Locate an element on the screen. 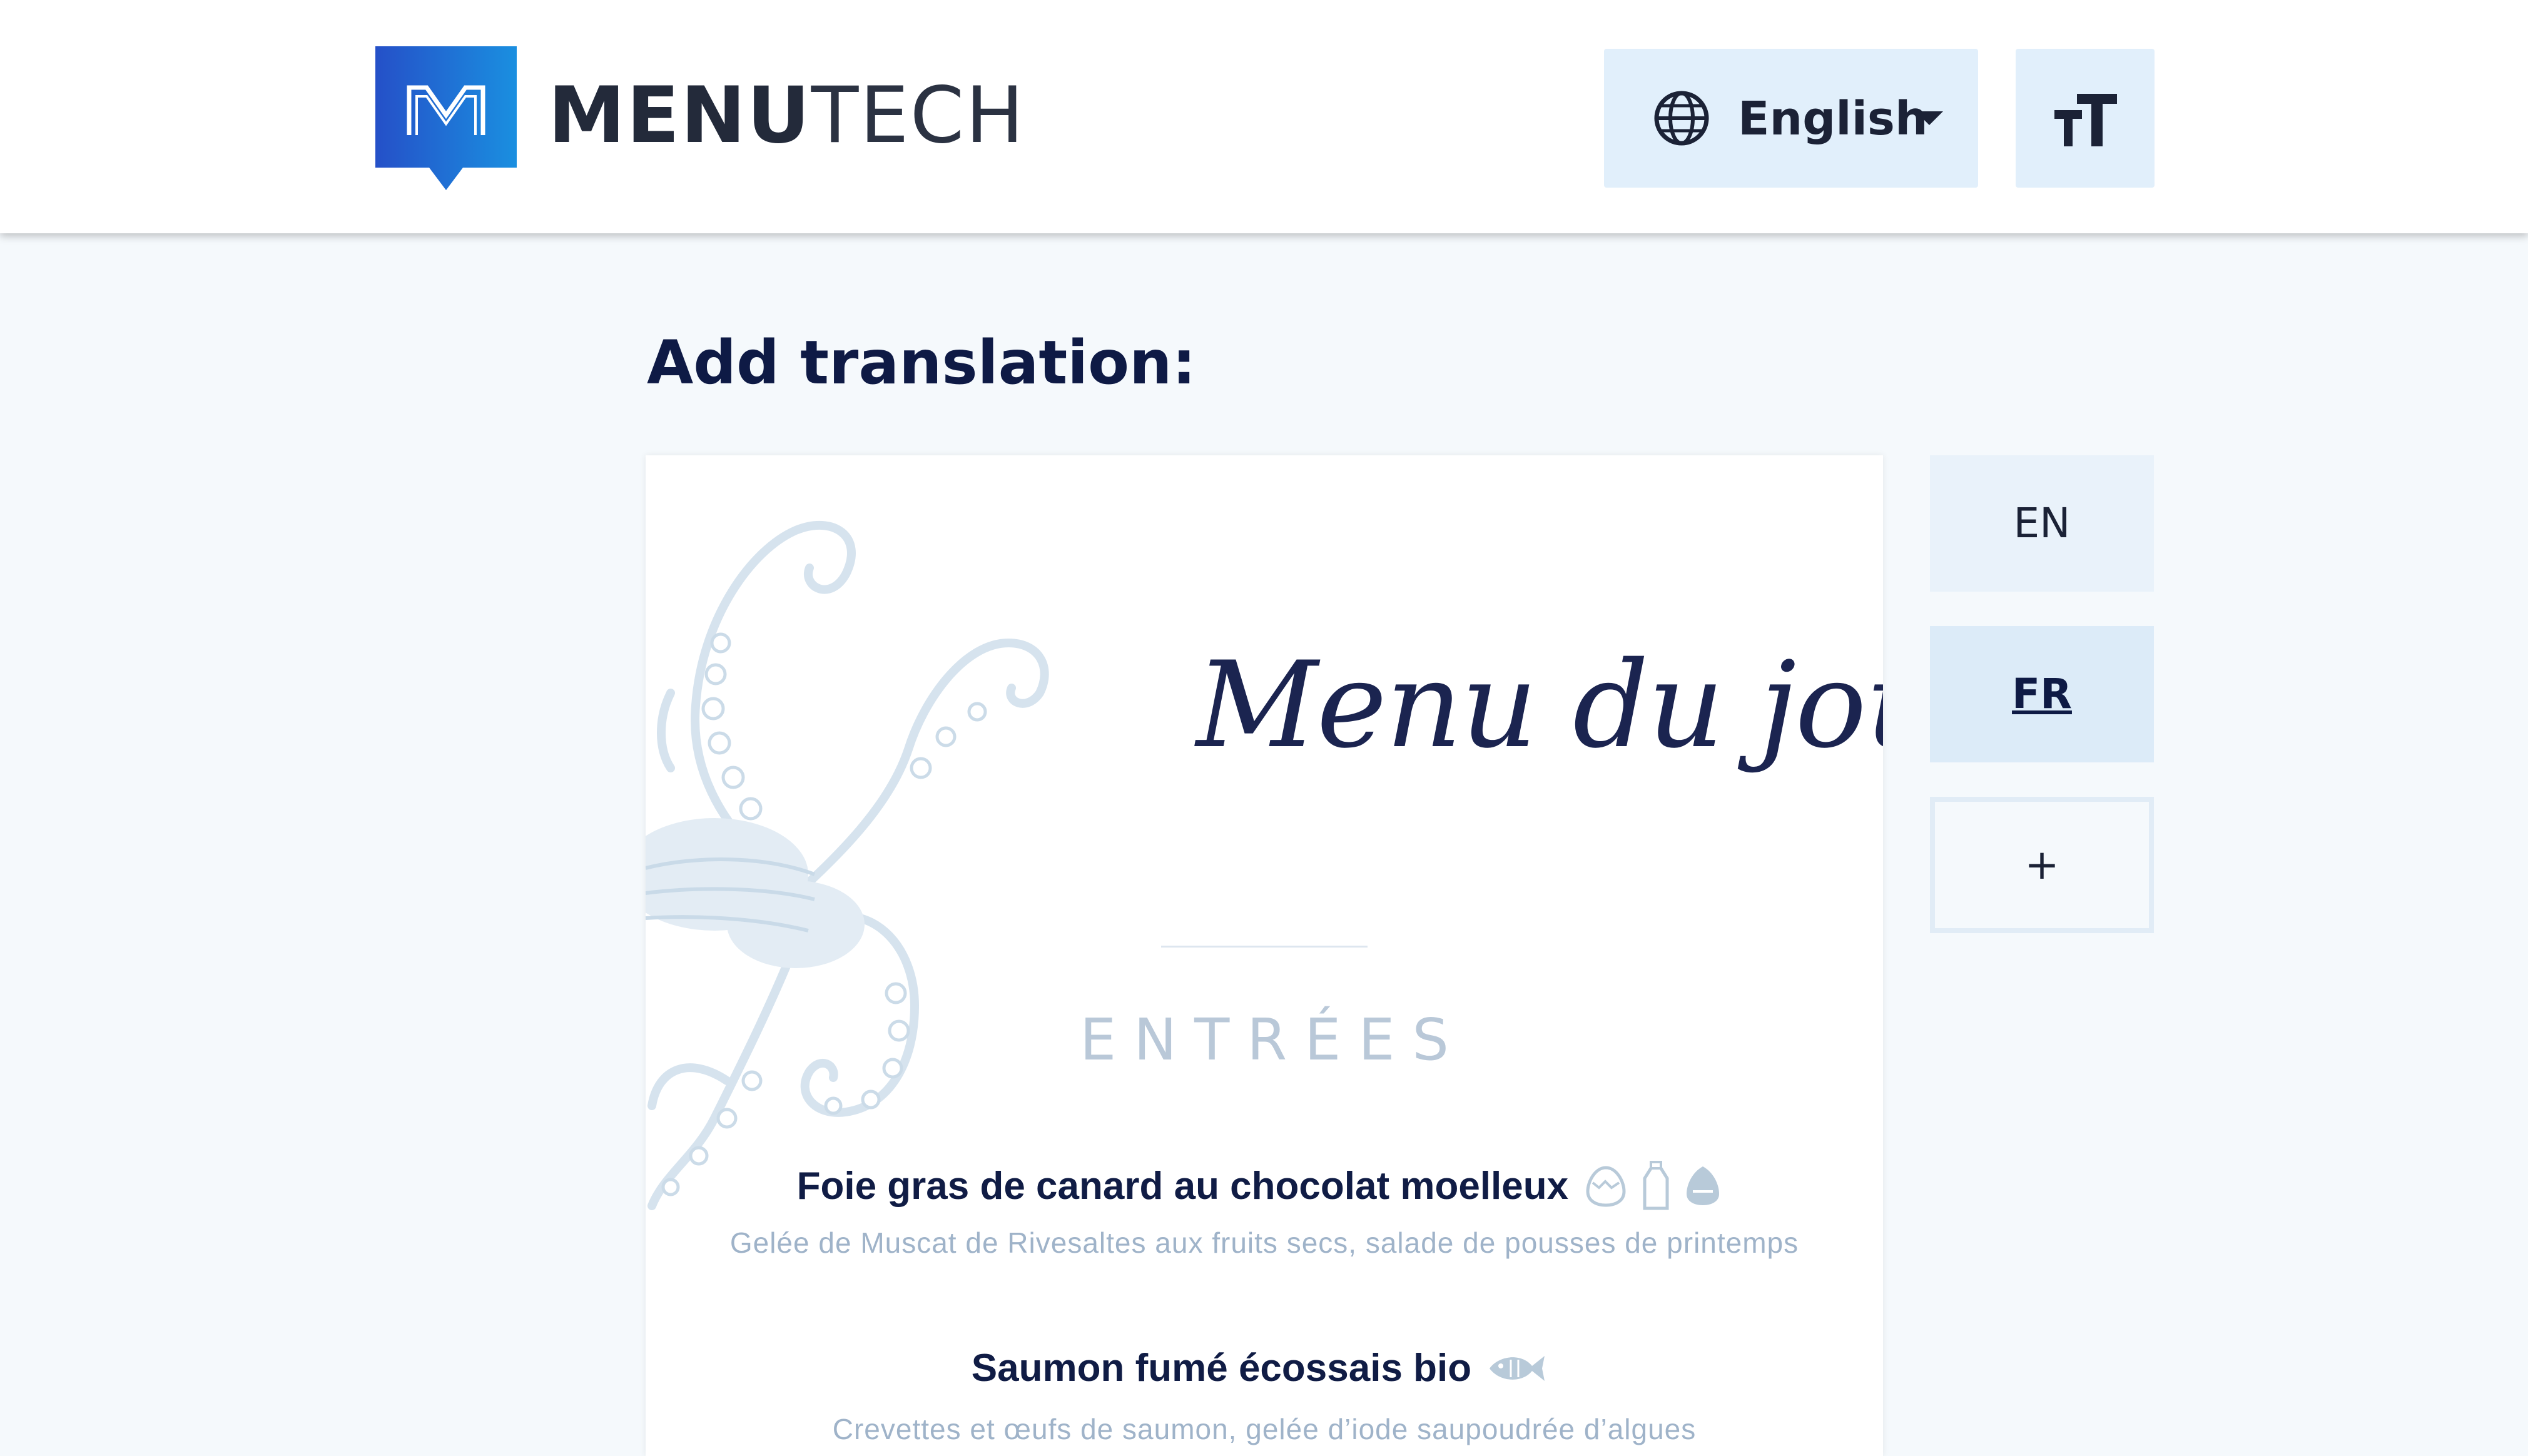 This screenshot has width=2528, height=1456. dish-item: Foie gras de canard au chocolat moelleux is located at coordinates (1264, 1186).